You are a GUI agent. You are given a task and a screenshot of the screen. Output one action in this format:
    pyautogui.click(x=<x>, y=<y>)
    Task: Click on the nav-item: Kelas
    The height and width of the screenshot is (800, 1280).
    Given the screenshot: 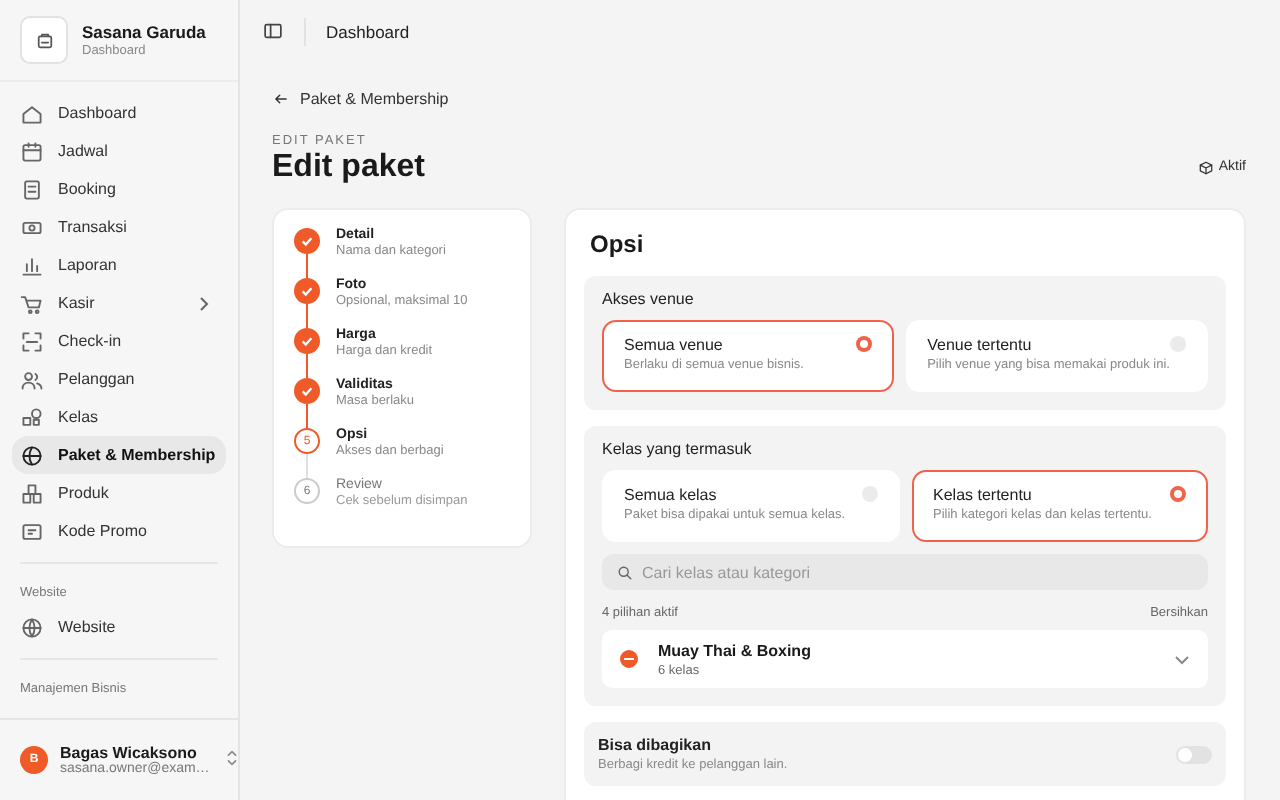 What is the action you would take?
    pyautogui.click(x=119, y=417)
    